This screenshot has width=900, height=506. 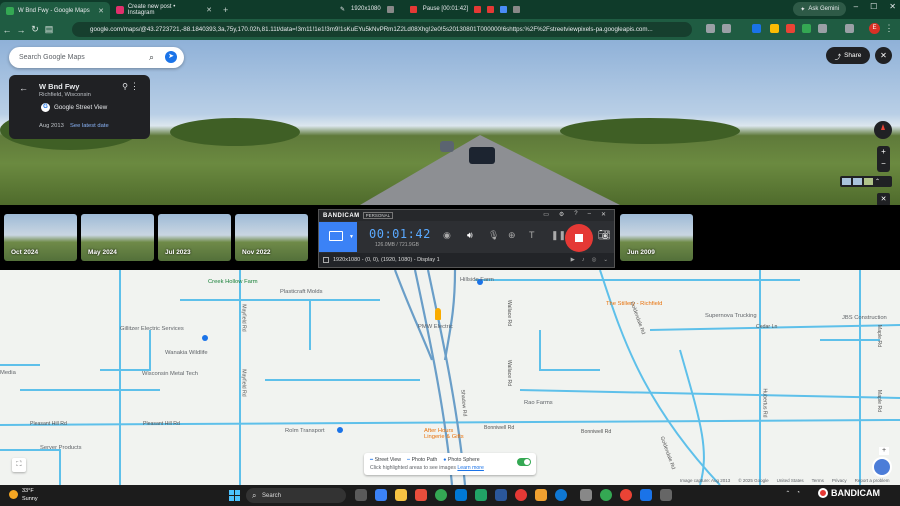 I want to click on place-label: Hillside Farm, so click(x=477, y=280).